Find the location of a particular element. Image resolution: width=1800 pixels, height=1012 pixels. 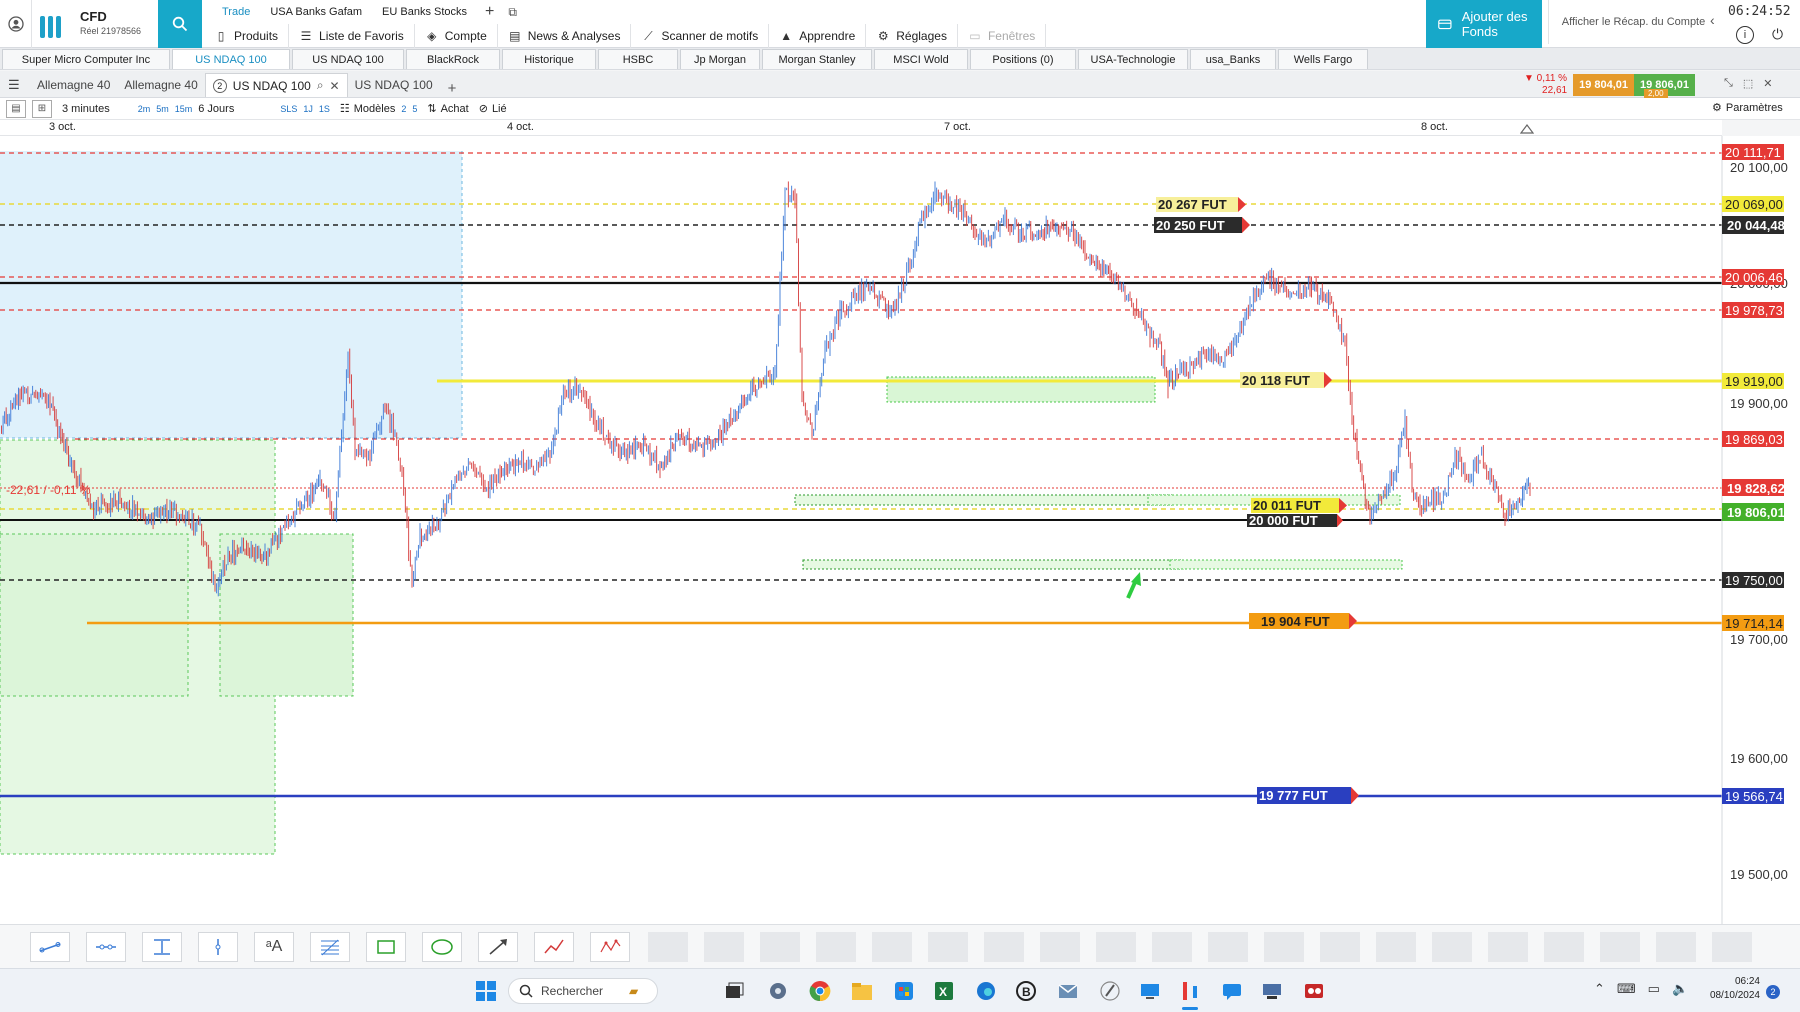

watchlist-tab: Morgan Stanley is located at coordinates (817, 59).